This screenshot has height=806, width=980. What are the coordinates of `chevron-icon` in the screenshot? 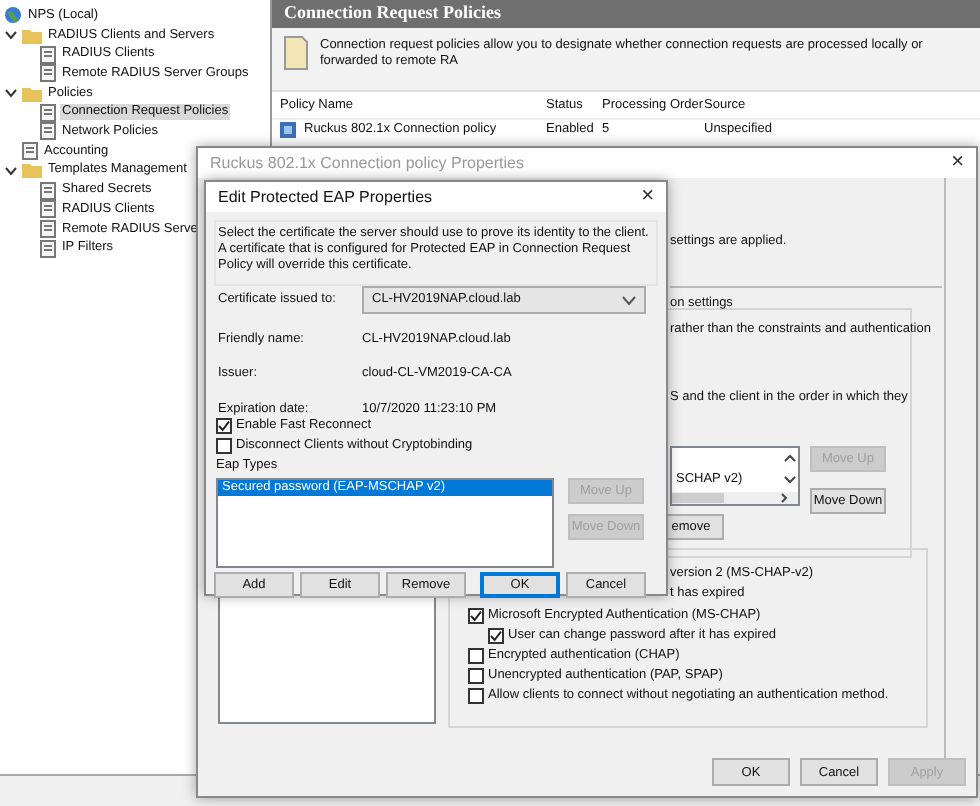 It's located at (629, 300).